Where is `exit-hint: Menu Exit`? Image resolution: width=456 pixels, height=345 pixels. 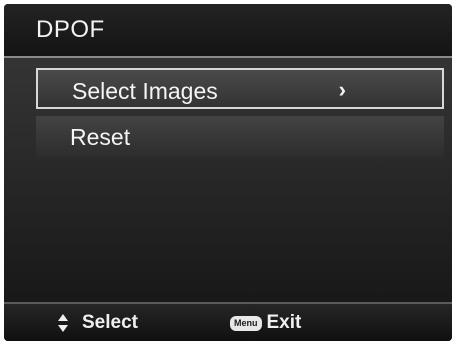 exit-hint: Menu Exit is located at coordinates (265, 323).